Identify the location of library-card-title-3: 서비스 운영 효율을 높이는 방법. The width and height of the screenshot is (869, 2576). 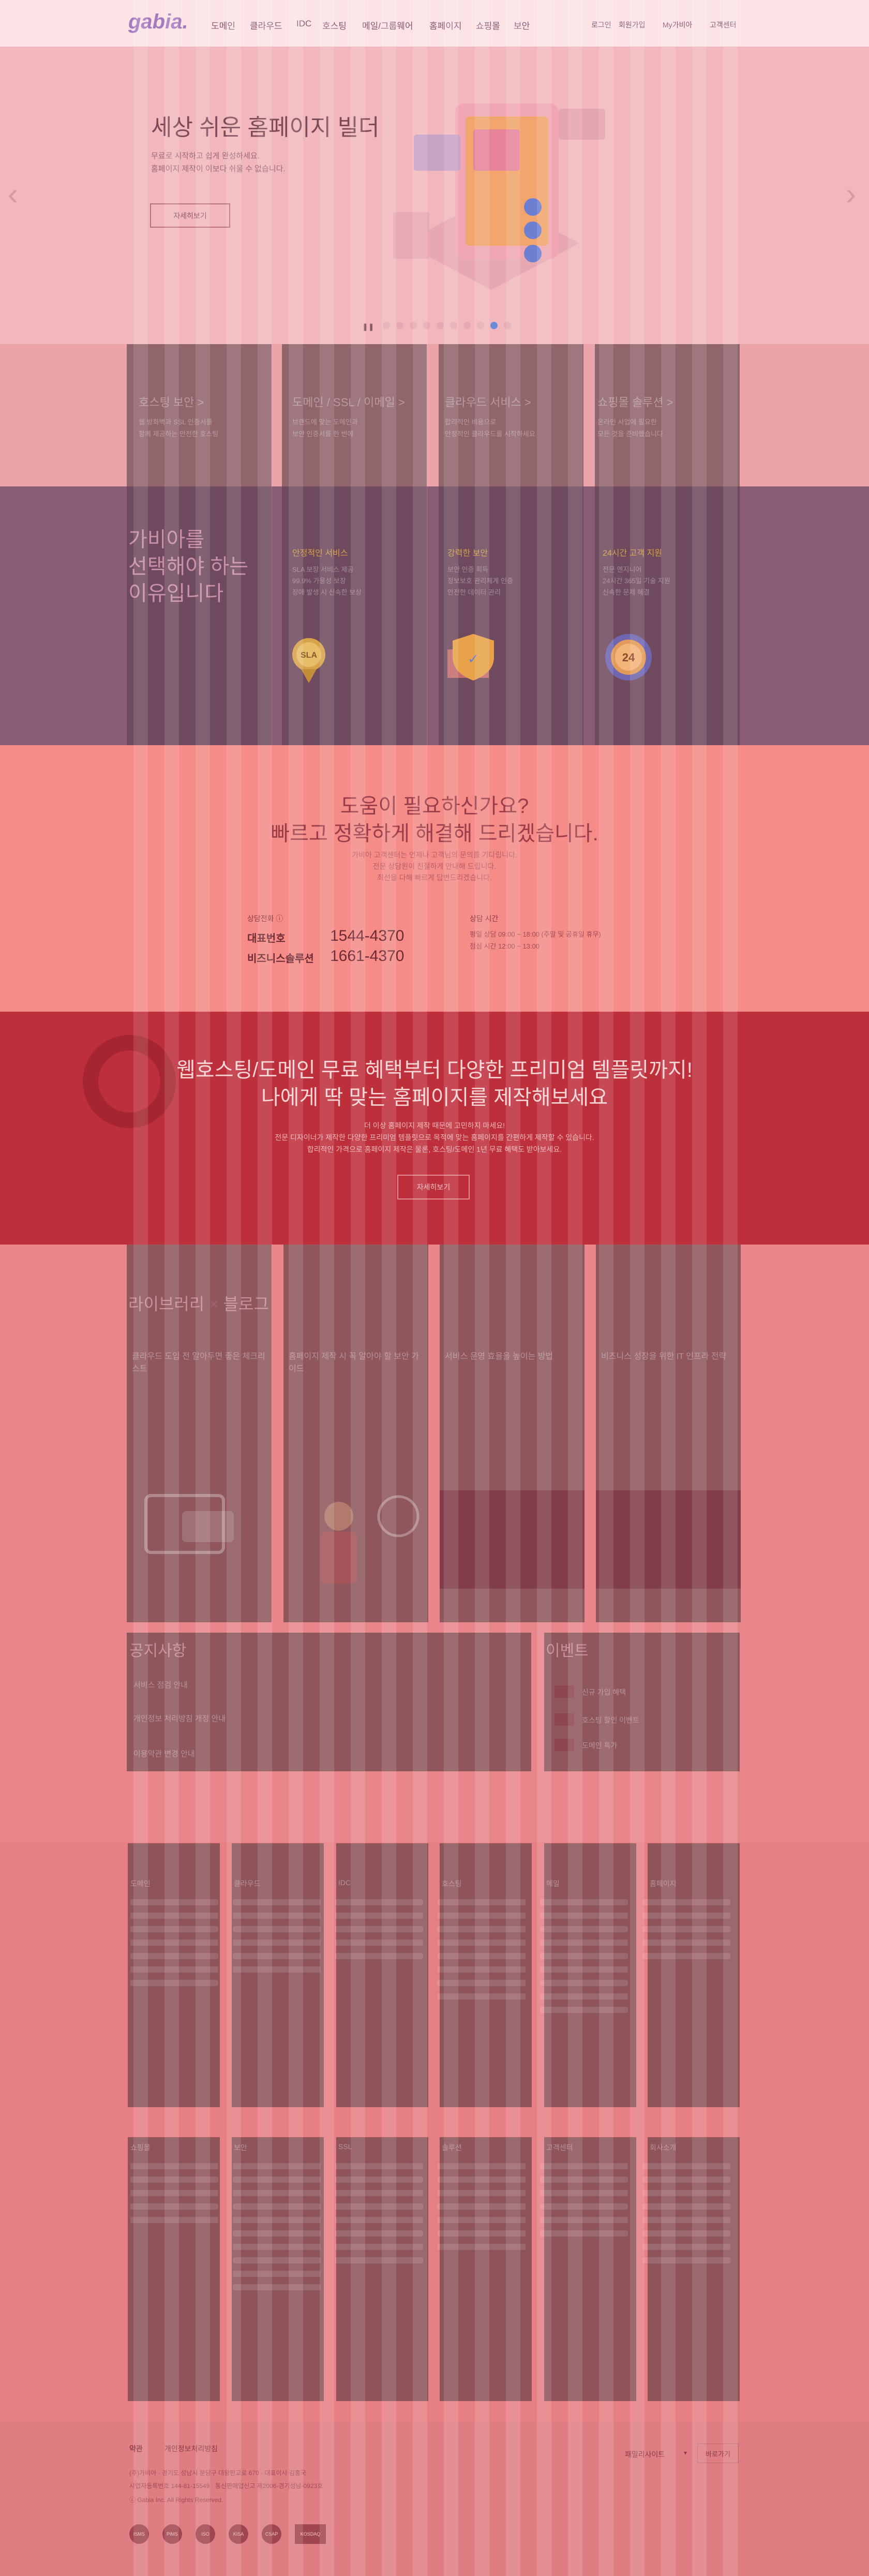
(512, 1357).